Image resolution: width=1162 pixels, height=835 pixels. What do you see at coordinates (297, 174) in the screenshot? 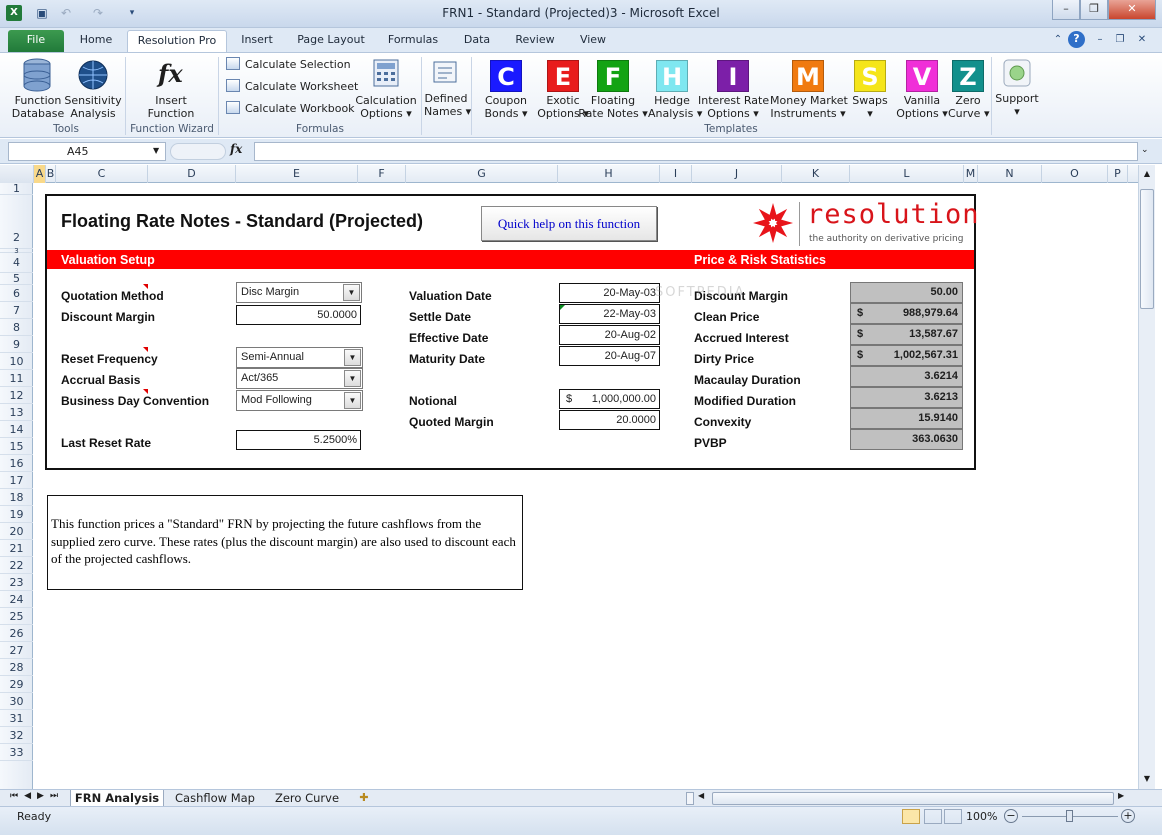
I see `column-header: E` at bounding box center [297, 174].